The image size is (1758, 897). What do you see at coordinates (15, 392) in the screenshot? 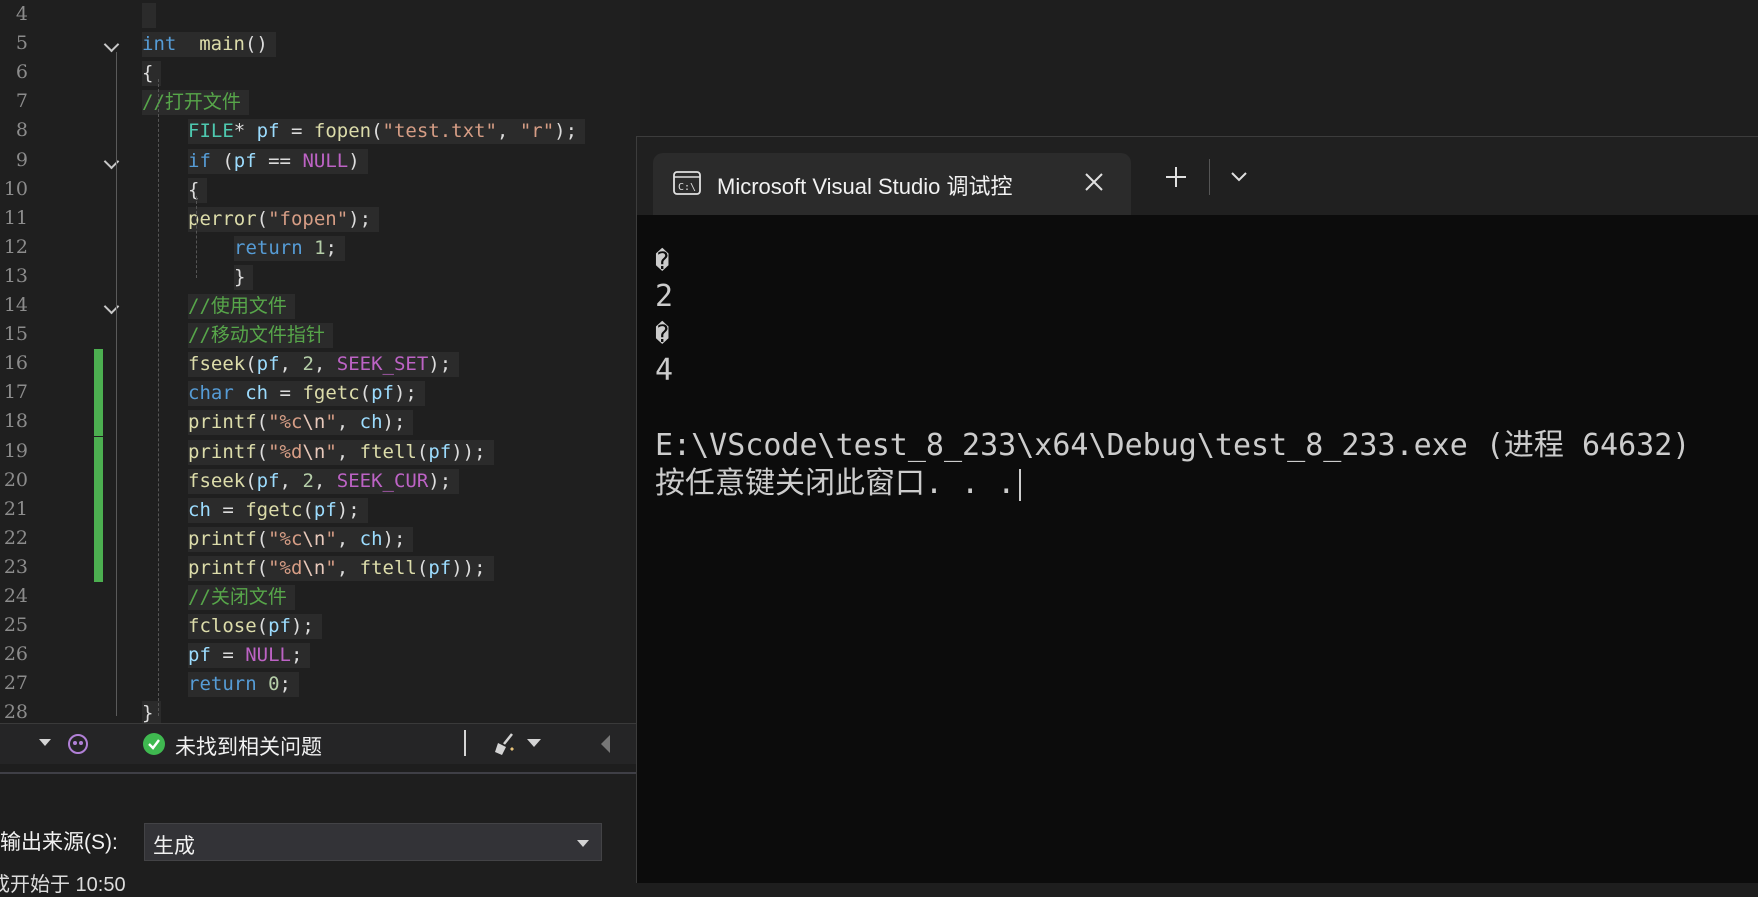
I see `line-number: 17` at bounding box center [15, 392].